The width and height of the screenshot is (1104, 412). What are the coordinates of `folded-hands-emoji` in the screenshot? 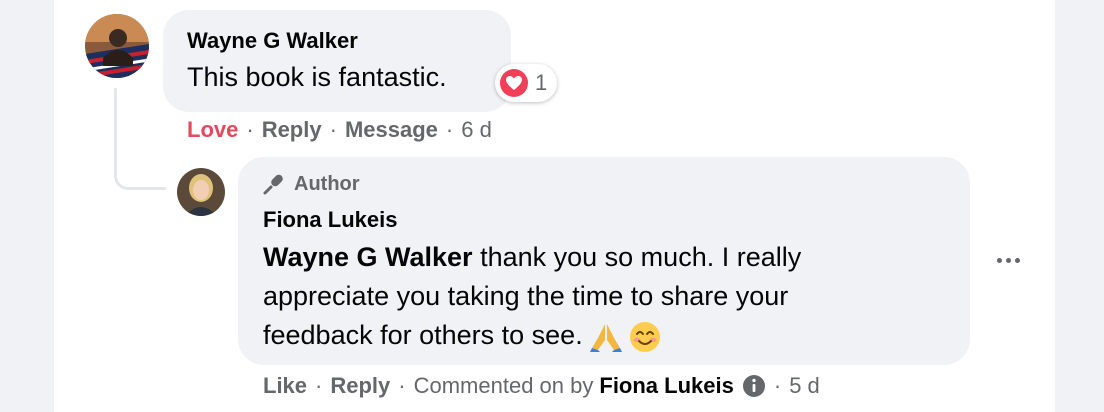 It's located at (606, 337).